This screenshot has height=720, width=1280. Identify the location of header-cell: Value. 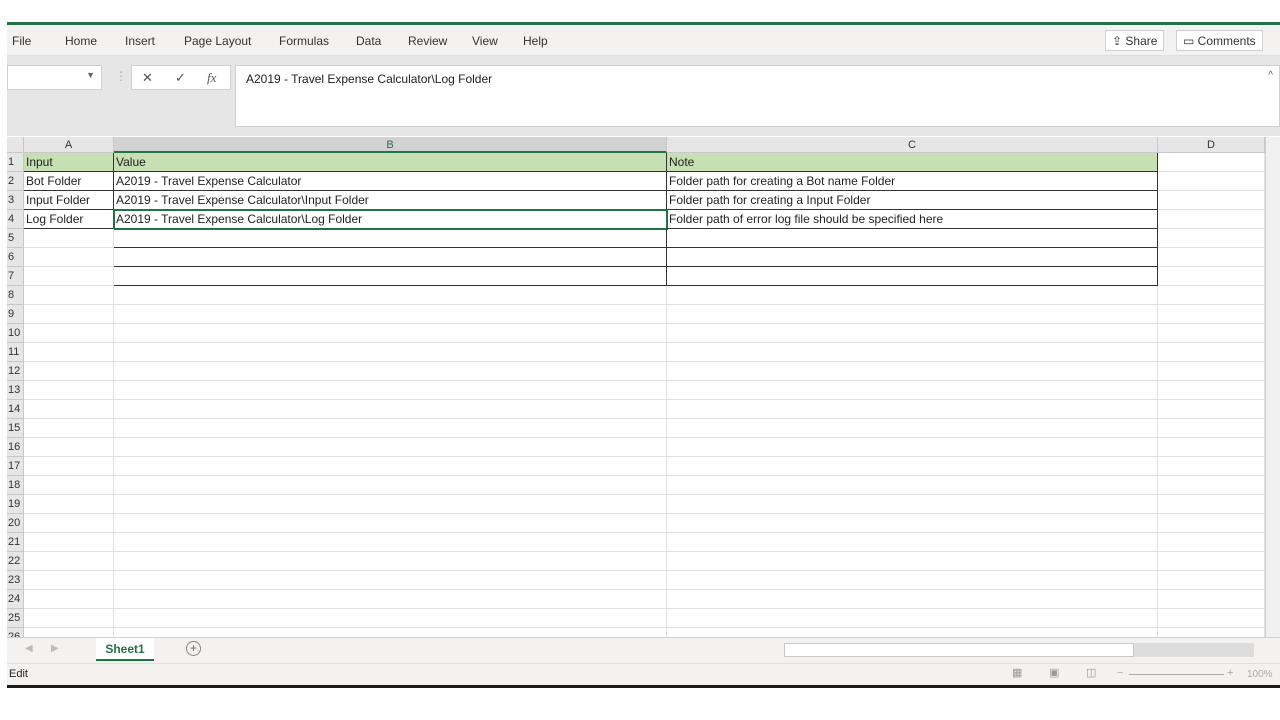
(390, 162).